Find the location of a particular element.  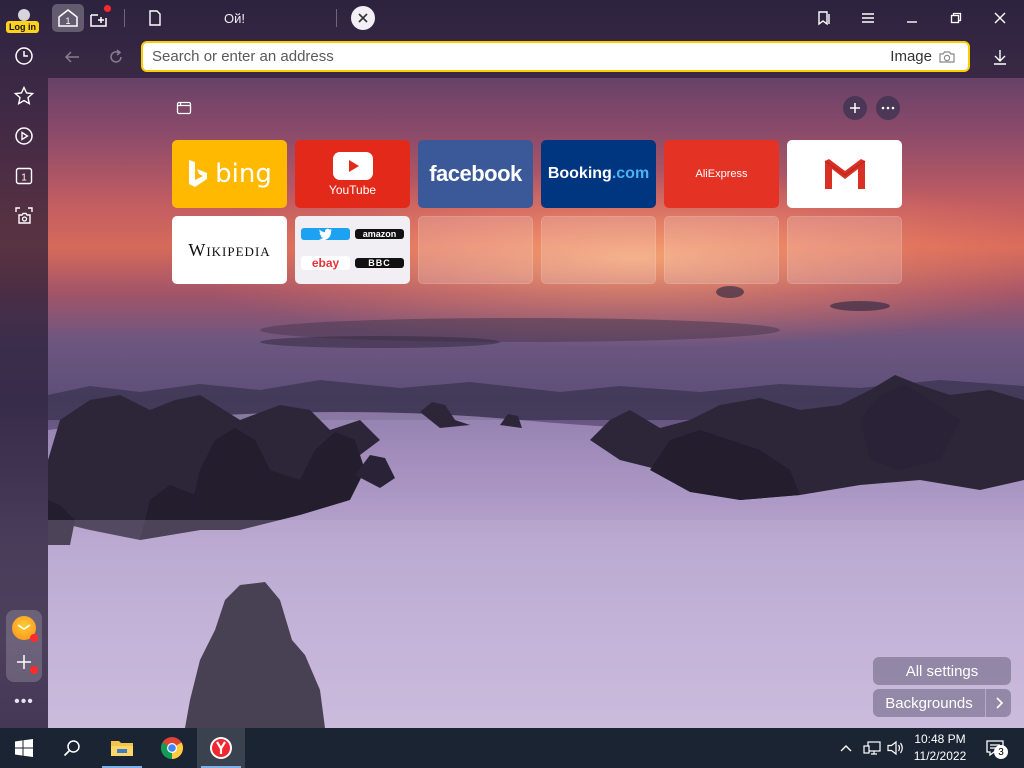

image-search-label: Image is located at coordinates (911, 56).